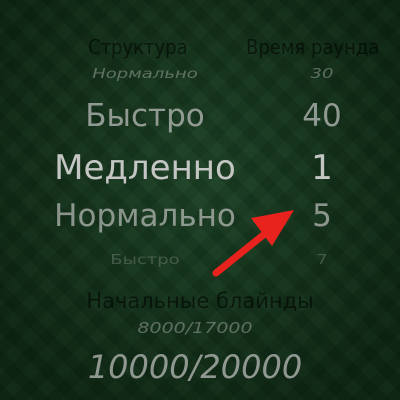 The width and height of the screenshot is (400, 400). What do you see at coordinates (195, 367) in the screenshot?
I see `blinds-option-selected: 10000/20000` at bounding box center [195, 367].